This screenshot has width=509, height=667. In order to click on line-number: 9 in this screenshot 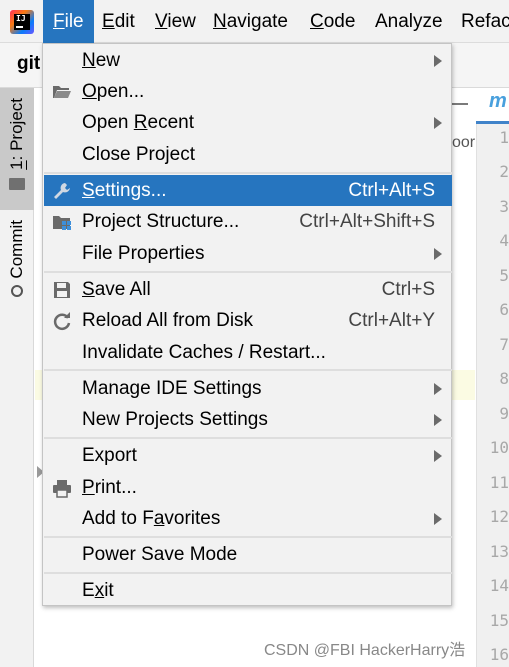, I will do `click(504, 413)`.